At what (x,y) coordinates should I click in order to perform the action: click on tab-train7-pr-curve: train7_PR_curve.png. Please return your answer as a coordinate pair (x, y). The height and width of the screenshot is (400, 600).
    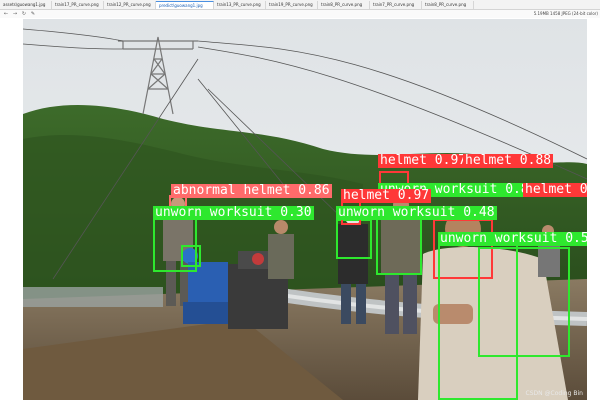
    Looking at the image, I should click on (396, 4).